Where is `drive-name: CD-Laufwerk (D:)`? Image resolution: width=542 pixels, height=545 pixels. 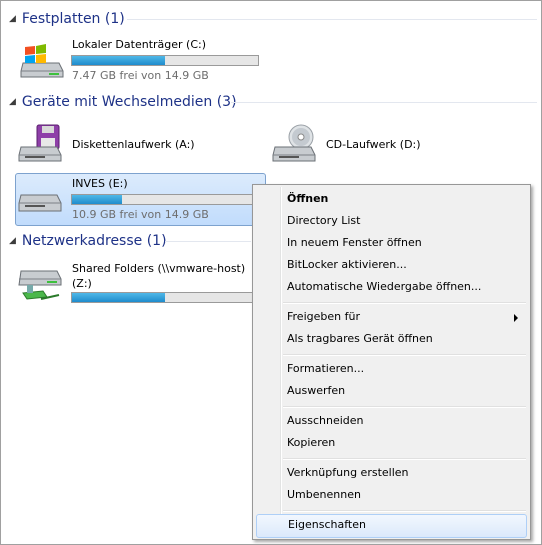
drive-name: CD-Laufwerk (D:) is located at coordinates (373, 144).